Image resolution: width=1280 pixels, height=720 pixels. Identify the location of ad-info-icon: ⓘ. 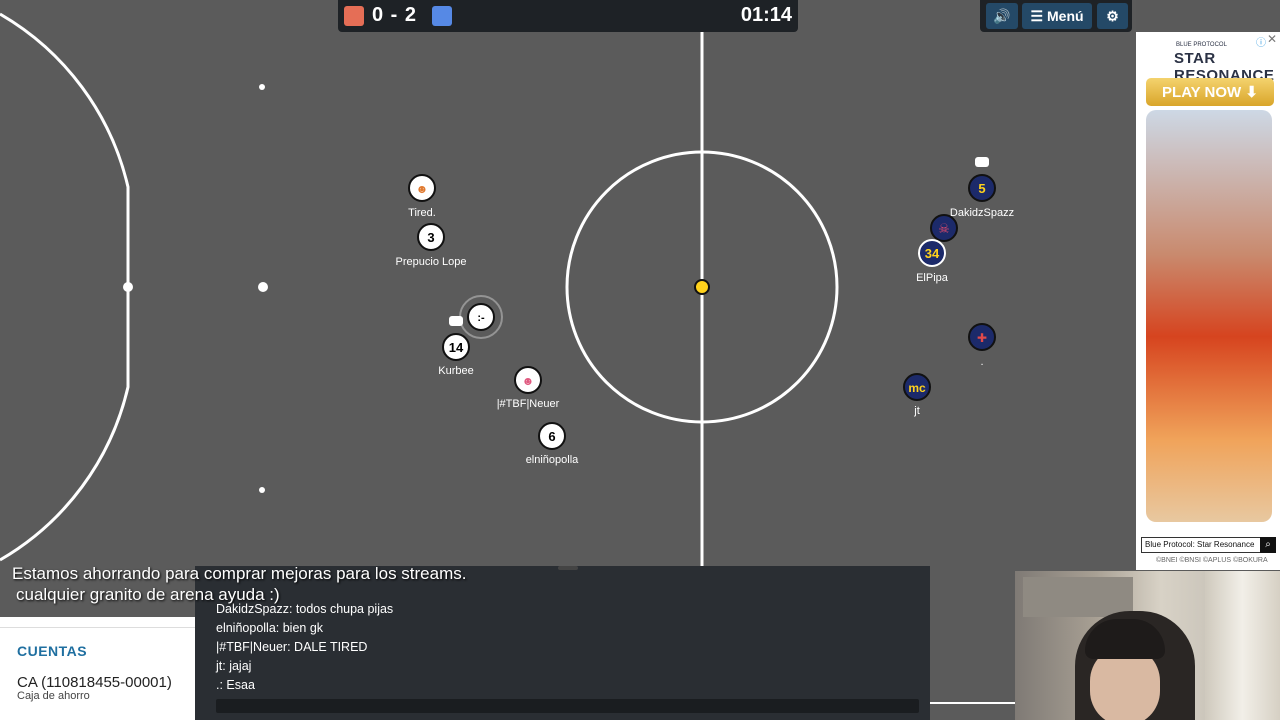
(1261, 41).